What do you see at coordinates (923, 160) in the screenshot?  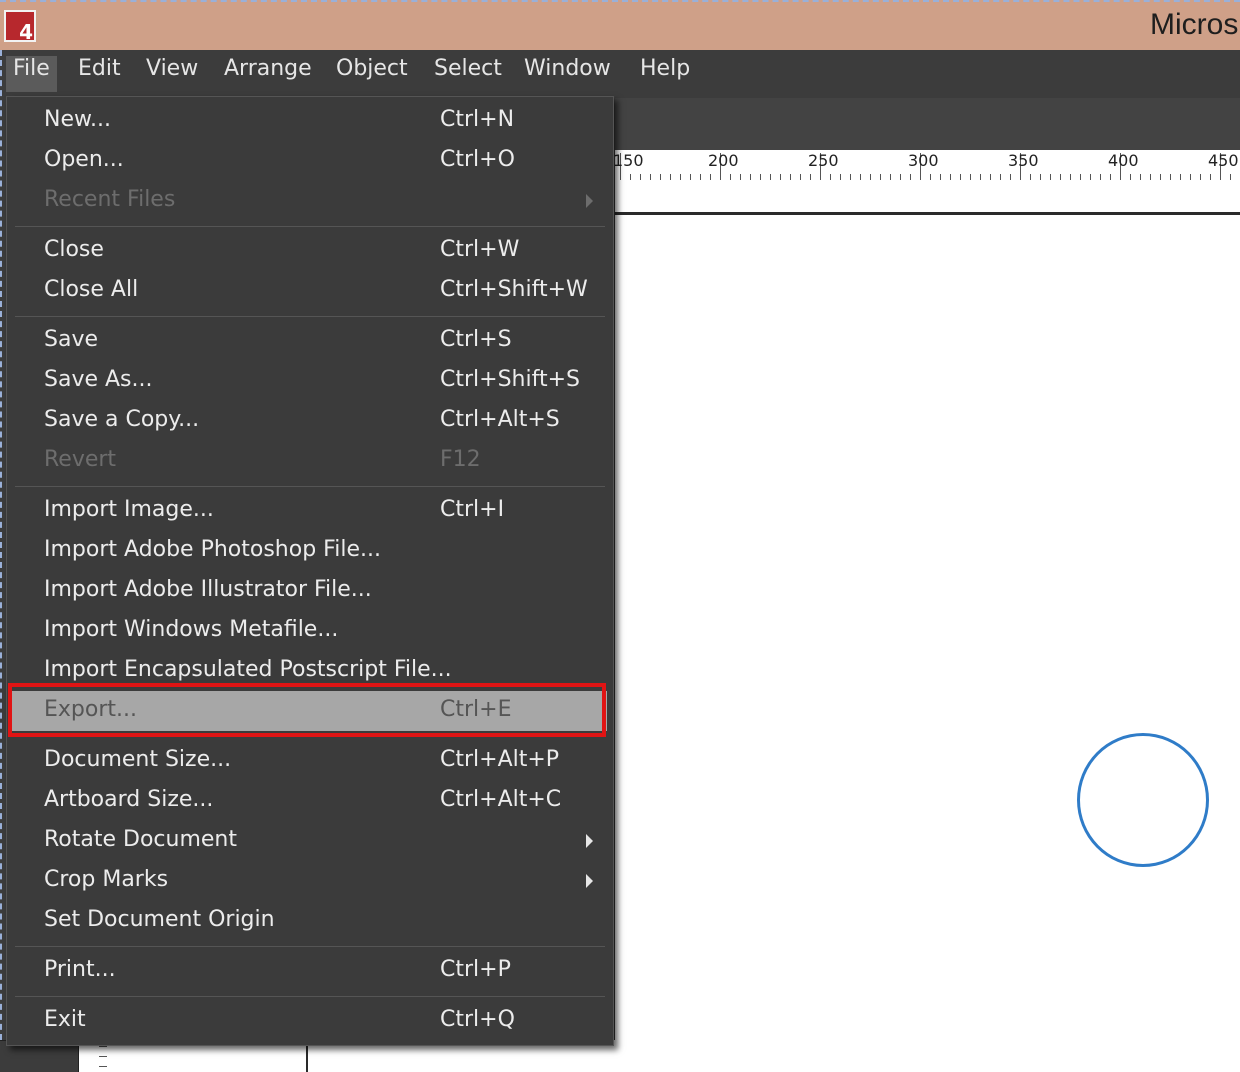 I see `ruler-label: 300` at bounding box center [923, 160].